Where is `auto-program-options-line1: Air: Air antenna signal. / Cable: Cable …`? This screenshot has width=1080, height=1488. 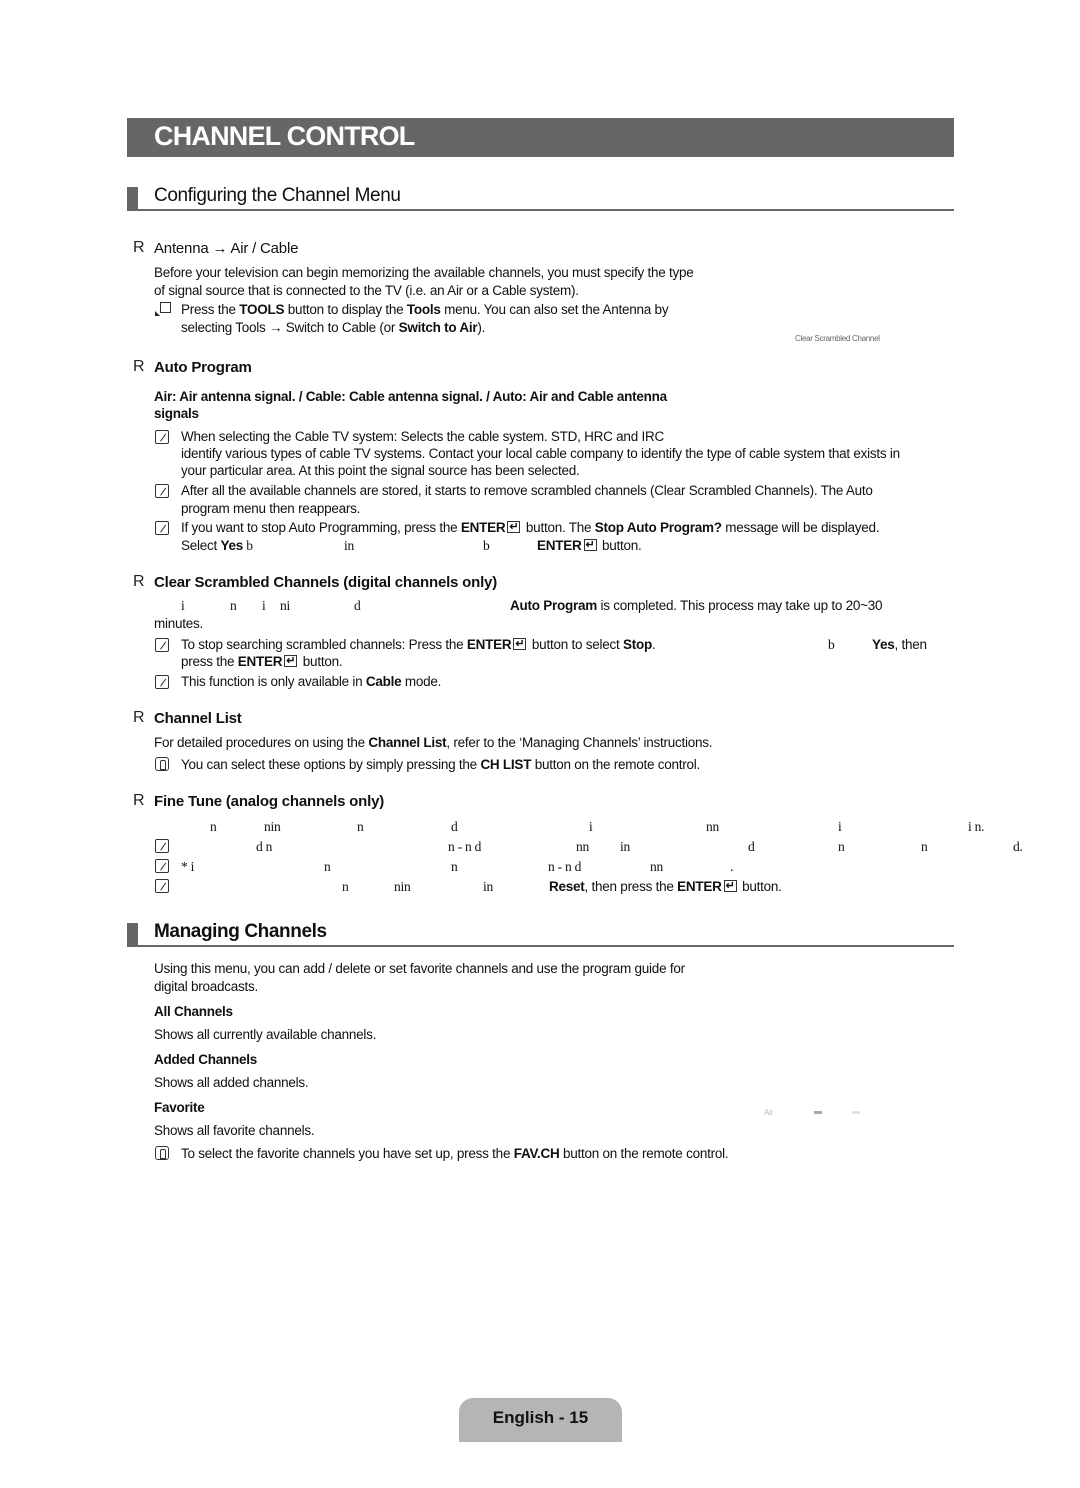 auto-program-options-line1: Air: Air antenna signal. / Cable: Cable … is located at coordinates (410, 396).